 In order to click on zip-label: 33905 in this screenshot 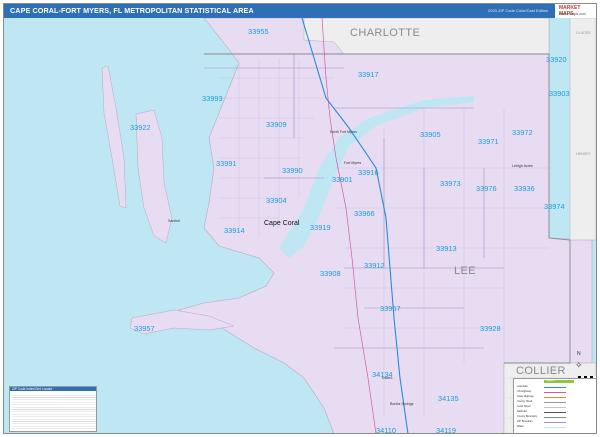, I will do `click(430, 134)`.